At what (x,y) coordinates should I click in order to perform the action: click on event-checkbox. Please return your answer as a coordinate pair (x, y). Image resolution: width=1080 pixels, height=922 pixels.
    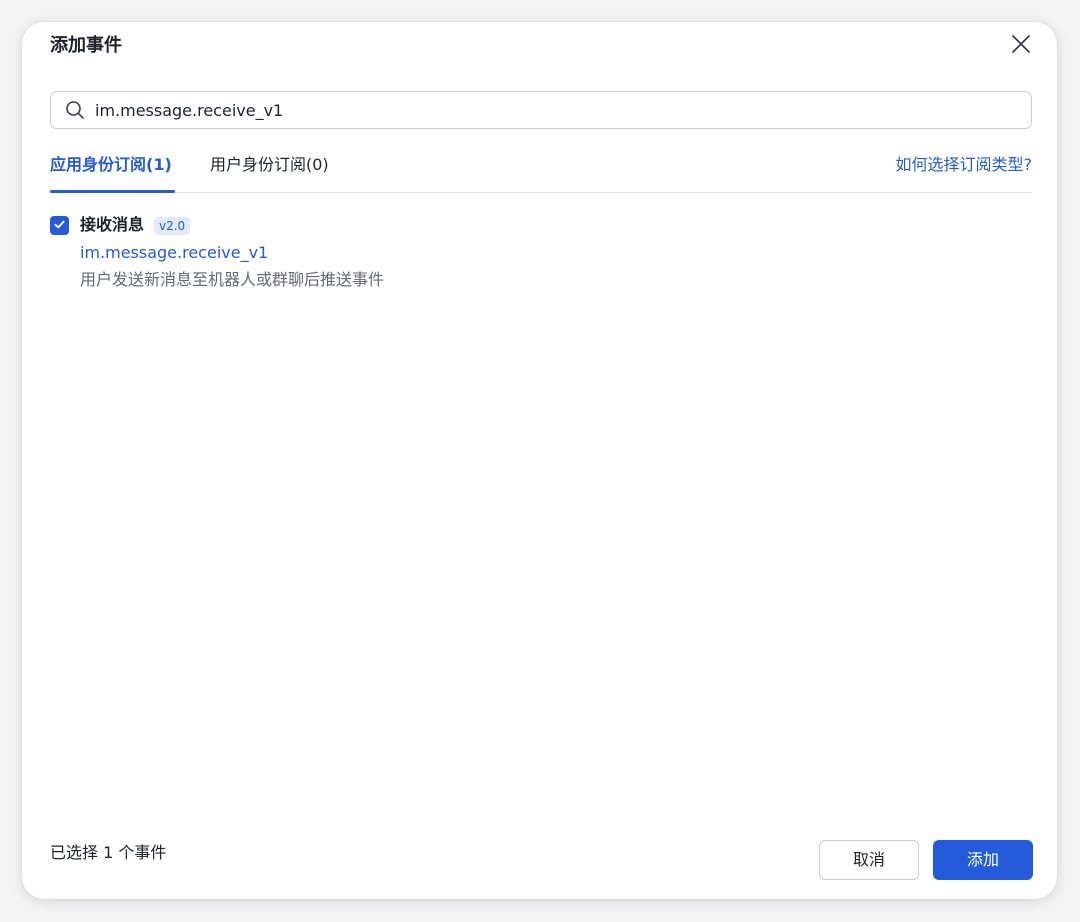
    Looking at the image, I should click on (59, 225).